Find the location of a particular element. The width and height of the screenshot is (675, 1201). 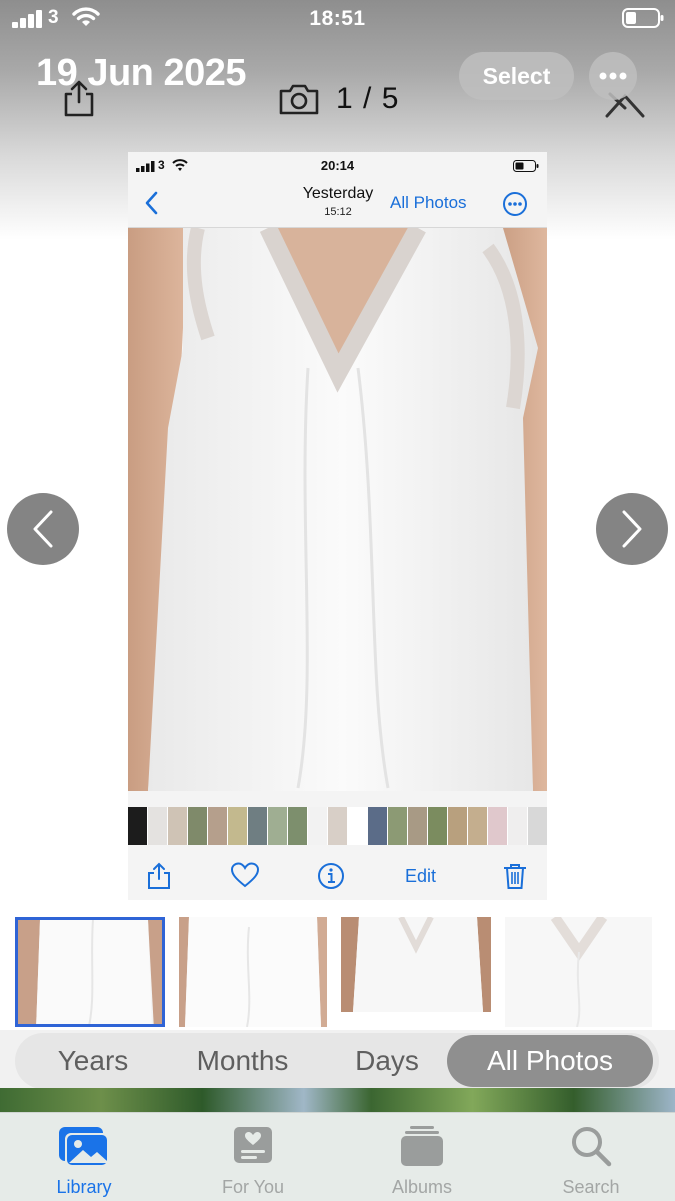

photo-library-icon is located at coordinates (84, 1147).